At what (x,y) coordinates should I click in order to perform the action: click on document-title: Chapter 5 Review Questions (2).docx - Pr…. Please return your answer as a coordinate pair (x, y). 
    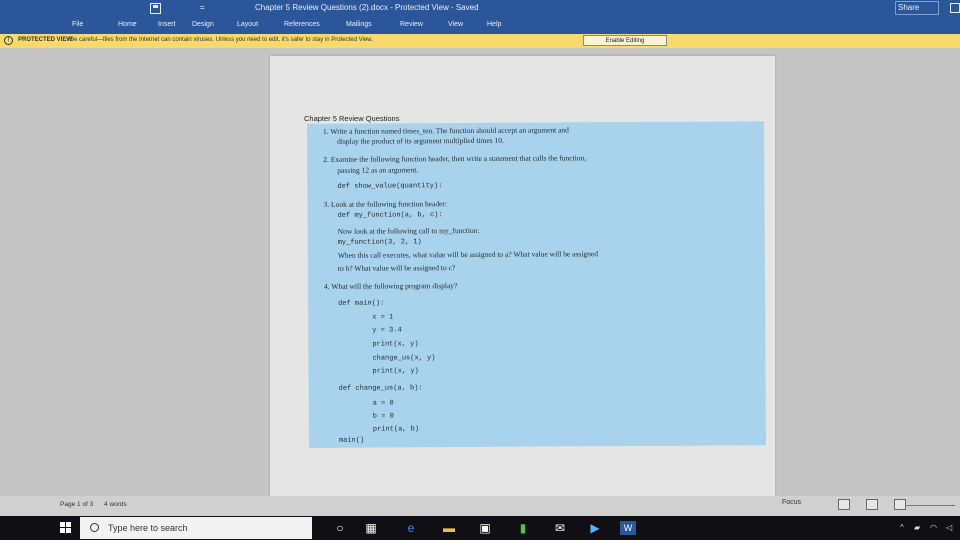
    Looking at the image, I should click on (367, 7).